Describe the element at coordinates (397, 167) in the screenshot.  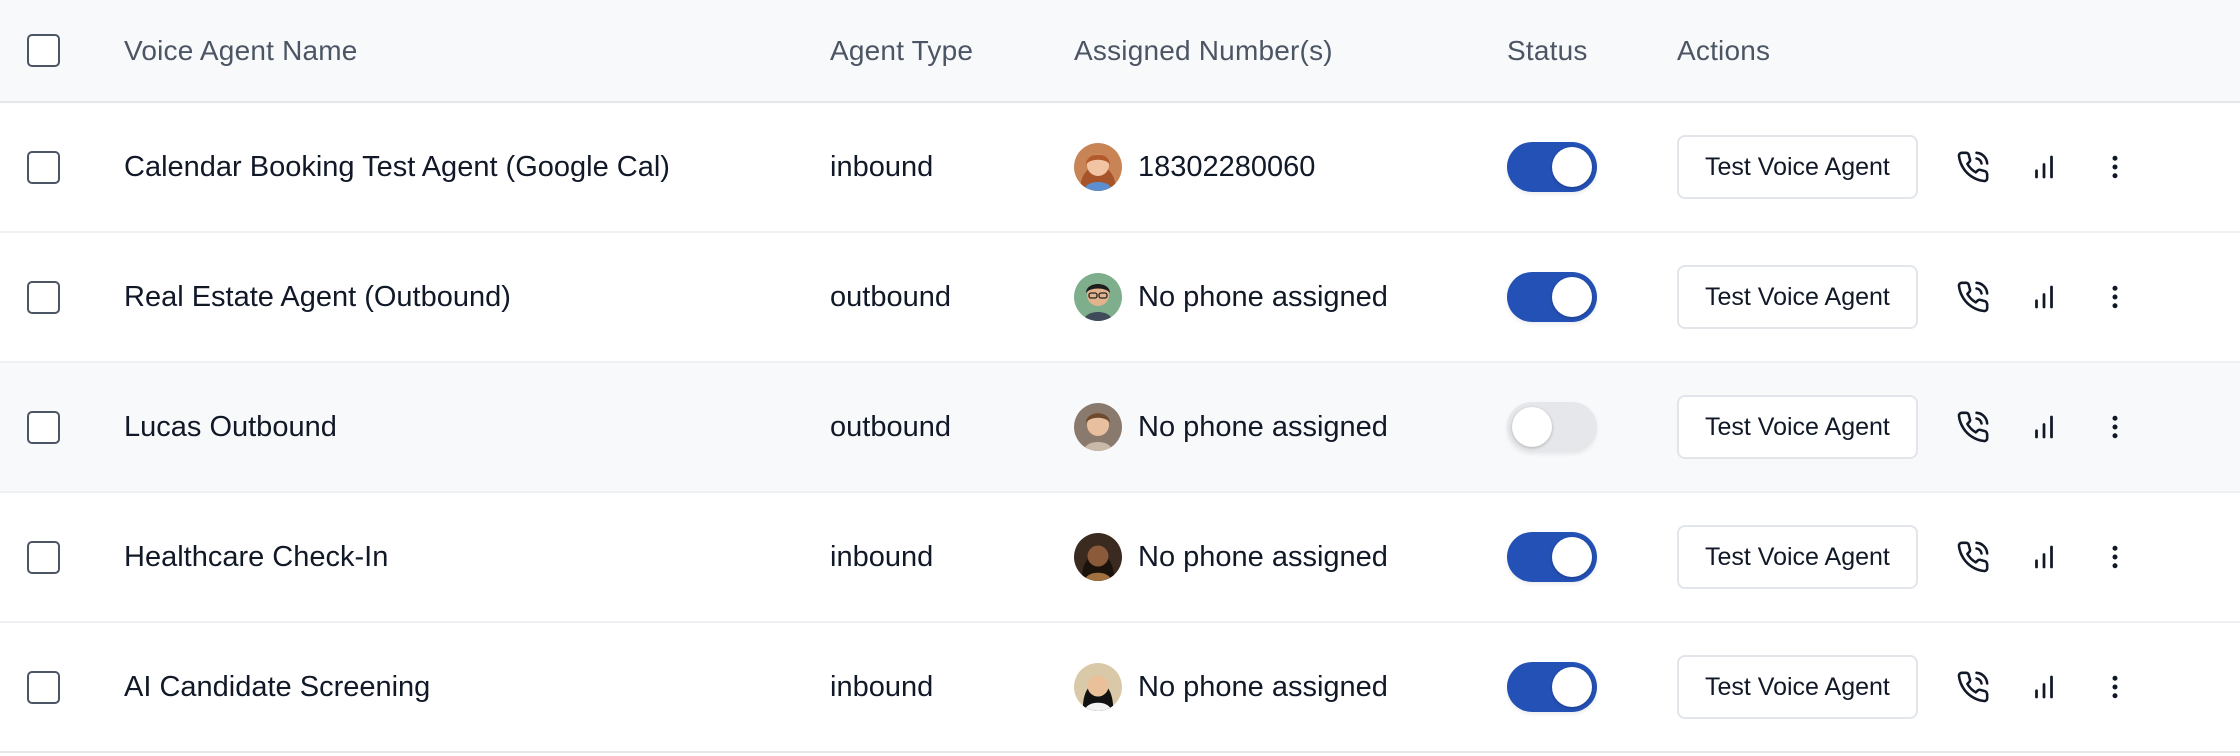
I see `agent-name: Calendar Booking Test Agent (Google Cal)` at that location.